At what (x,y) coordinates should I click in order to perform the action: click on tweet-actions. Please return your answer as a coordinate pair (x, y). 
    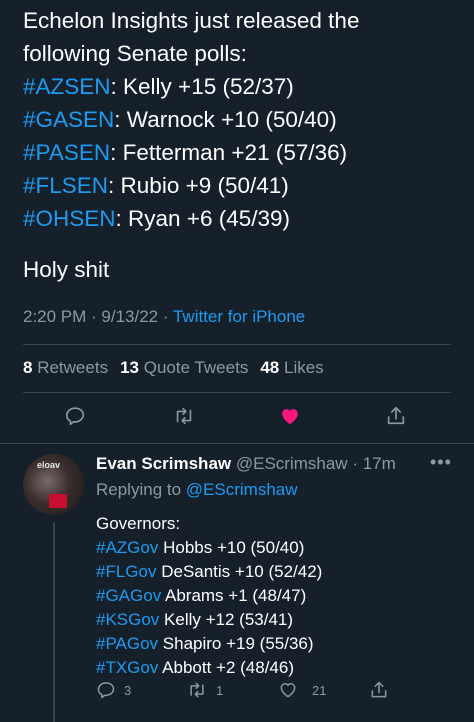
    Looking at the image, I should click on (237, 418).